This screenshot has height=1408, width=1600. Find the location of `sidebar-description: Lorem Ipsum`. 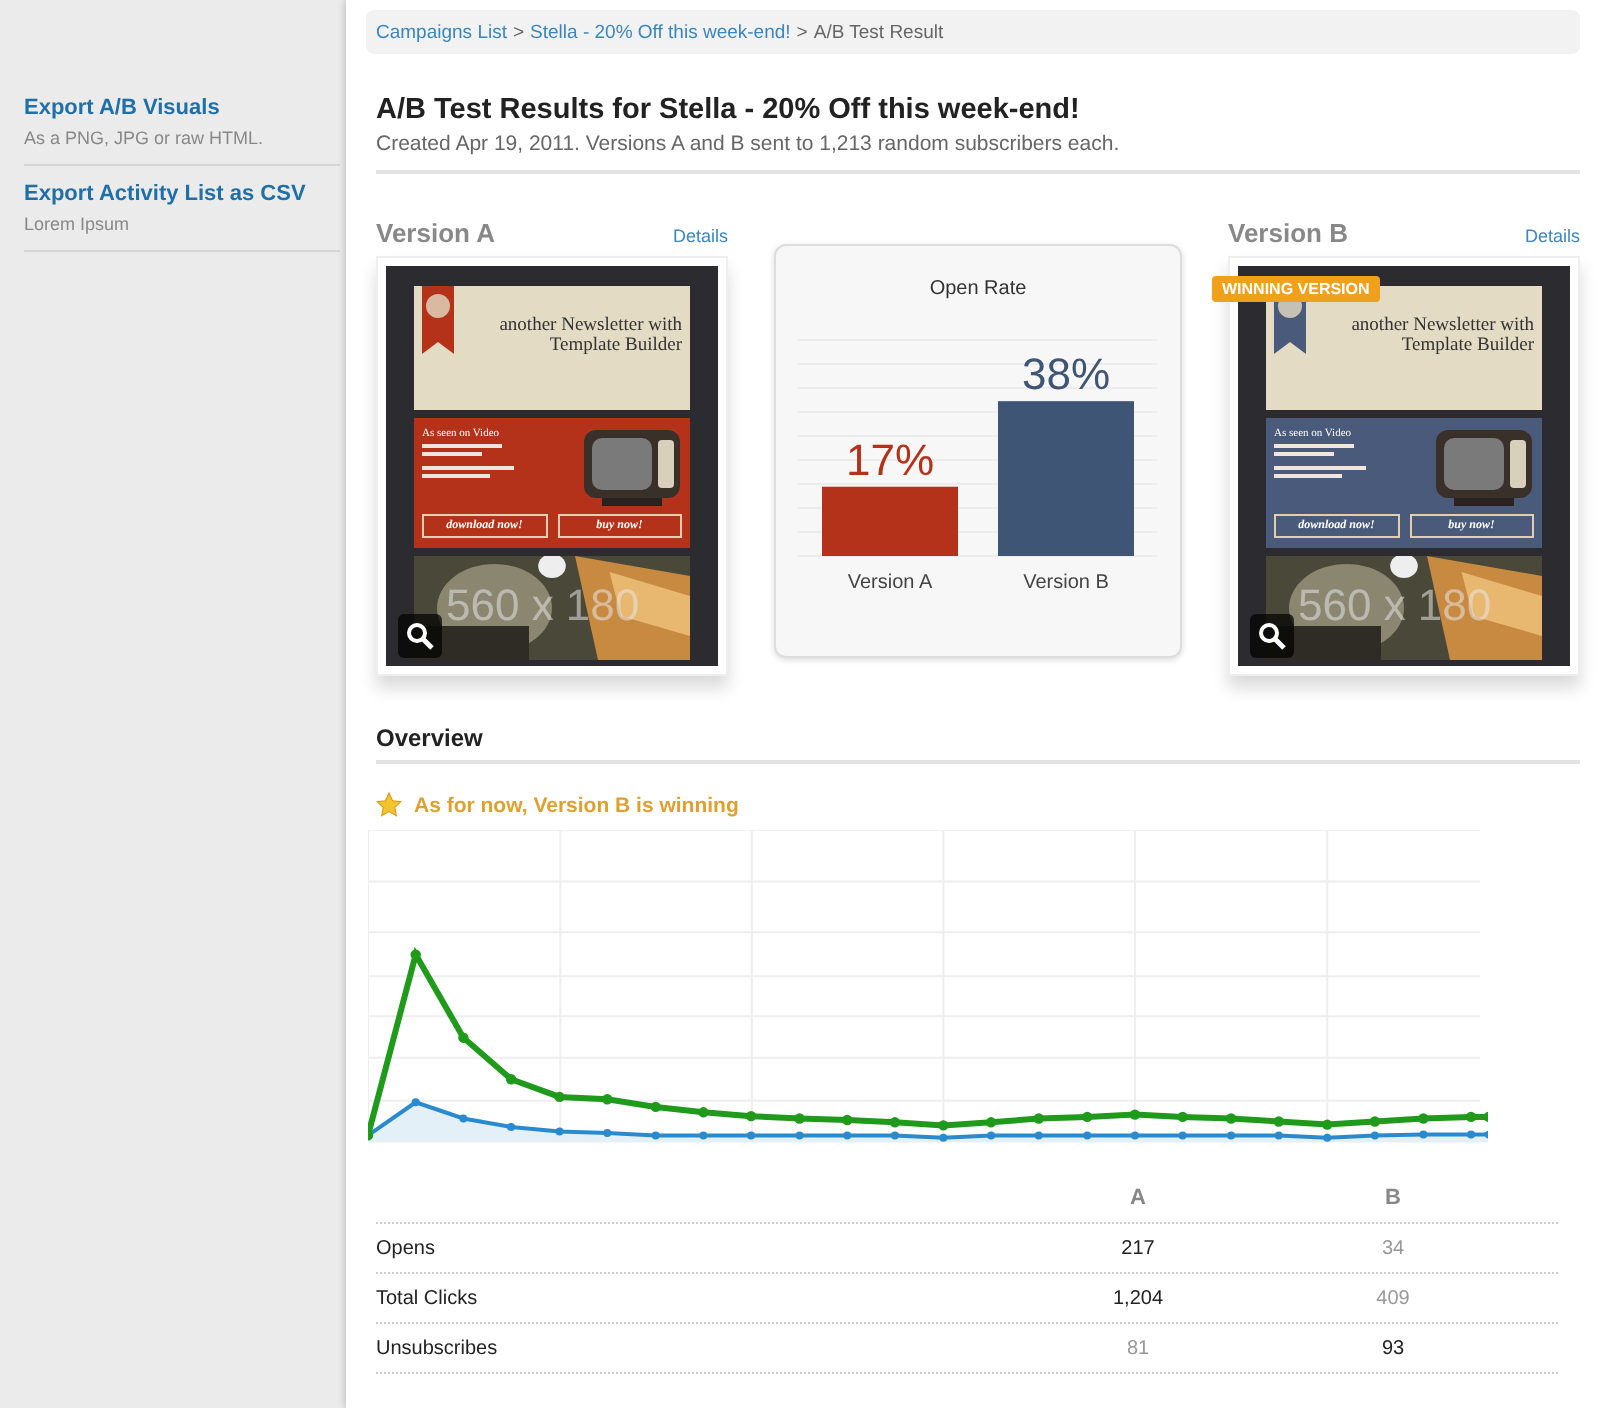

sidebar-description: Lorem Ipsum is located at coordinates (78, 224).